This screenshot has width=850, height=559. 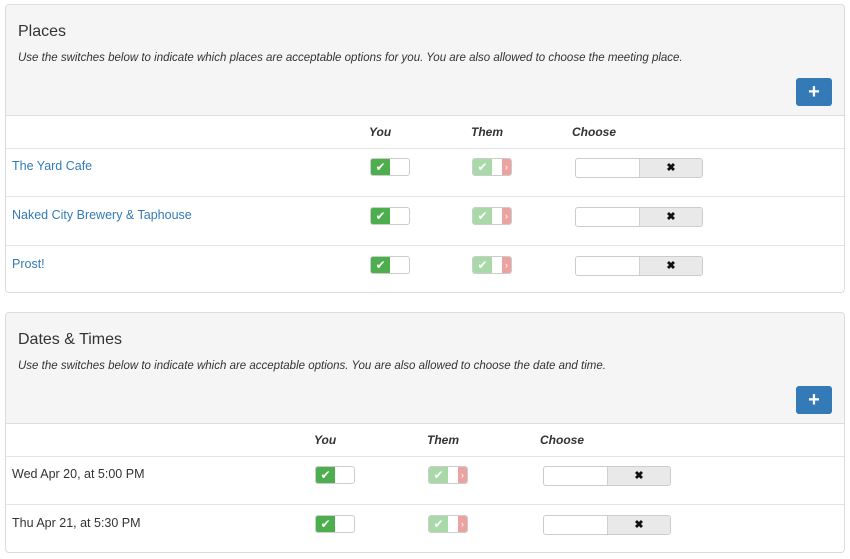 What do you see at coordinates (52, 166) in the screenshot?
I see `place-link: The Yard Cafe` at bounding box center [52, 166].